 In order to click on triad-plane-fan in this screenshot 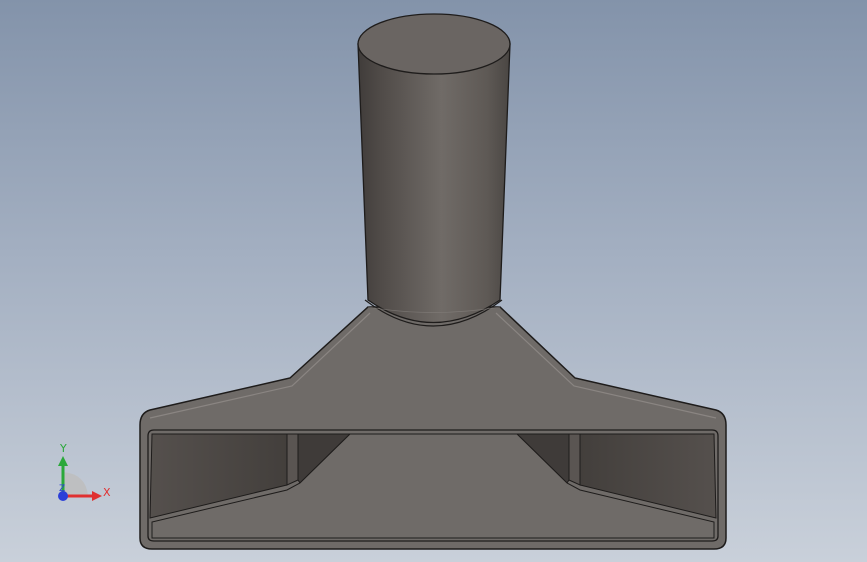, I will do `click(75, 484)`.